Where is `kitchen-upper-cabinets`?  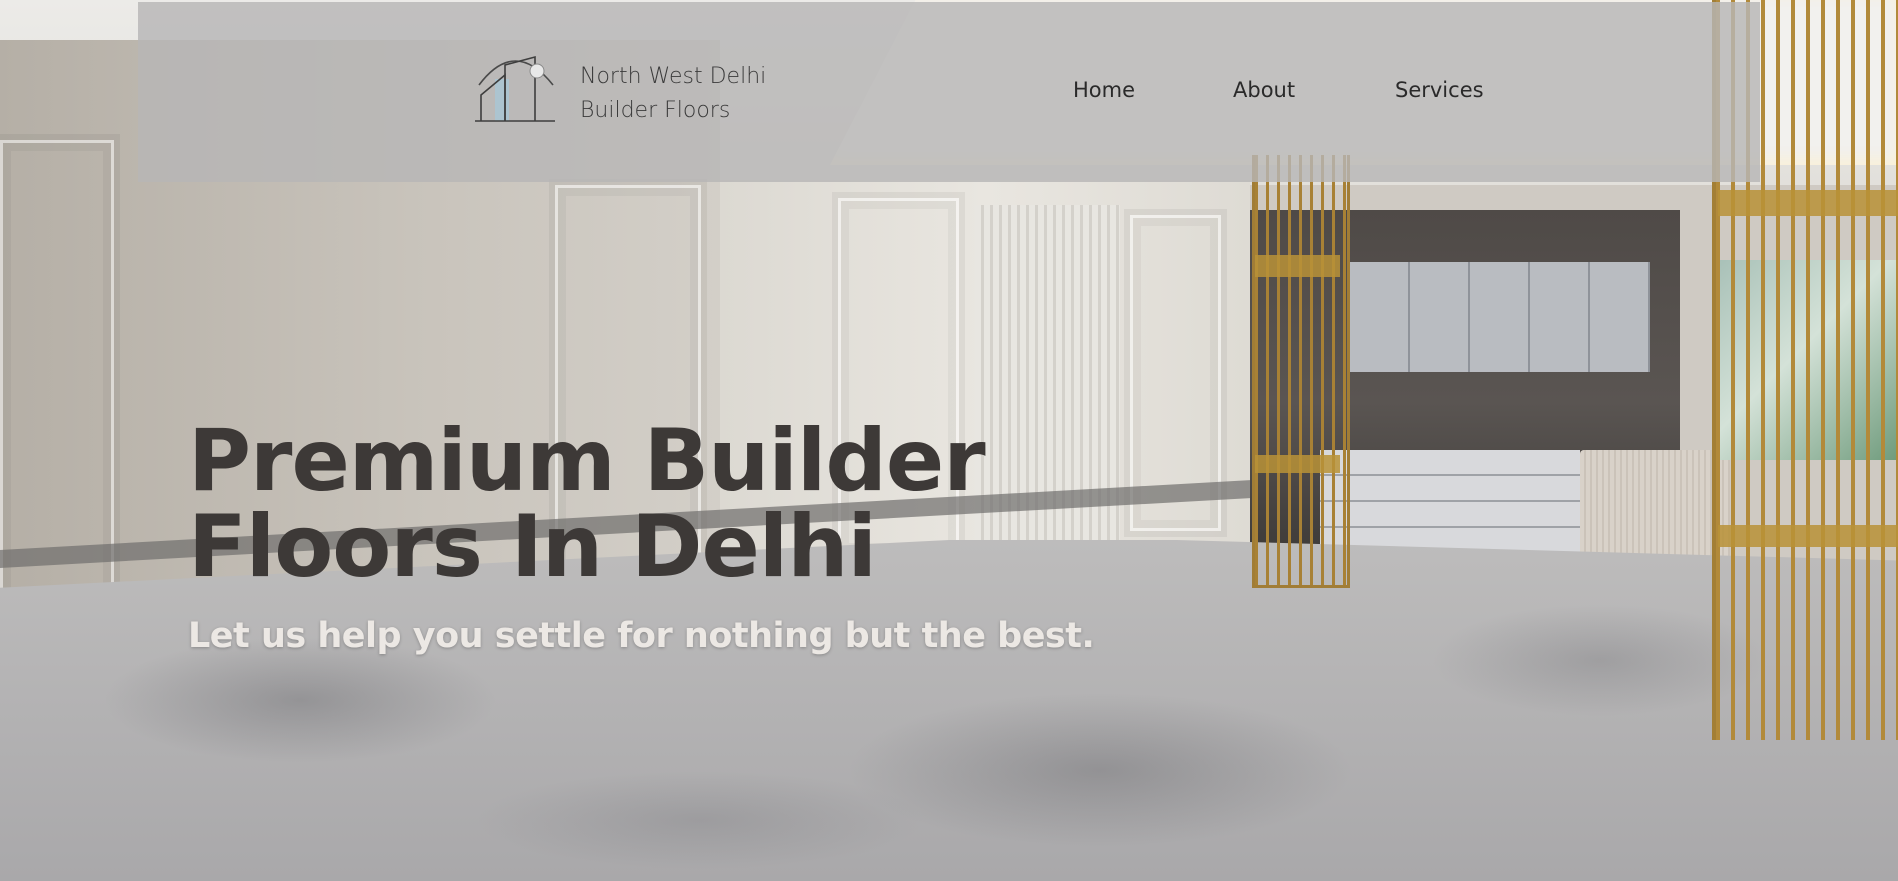
kitchen-upper-cabinets is located at coordinates (1500, 317).